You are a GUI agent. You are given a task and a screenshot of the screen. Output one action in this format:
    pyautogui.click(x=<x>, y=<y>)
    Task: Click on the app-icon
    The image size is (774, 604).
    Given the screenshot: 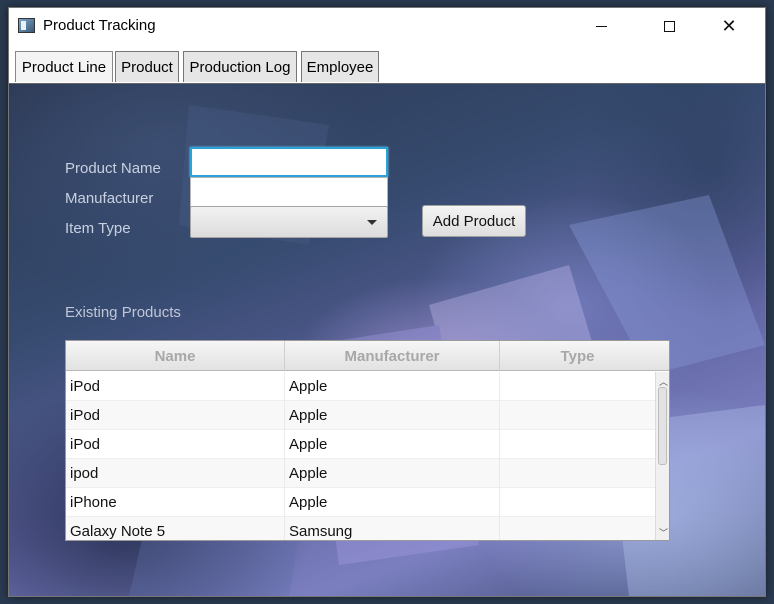 What is the action you would take?
    pyautogui.click(x=26, y=25)
    